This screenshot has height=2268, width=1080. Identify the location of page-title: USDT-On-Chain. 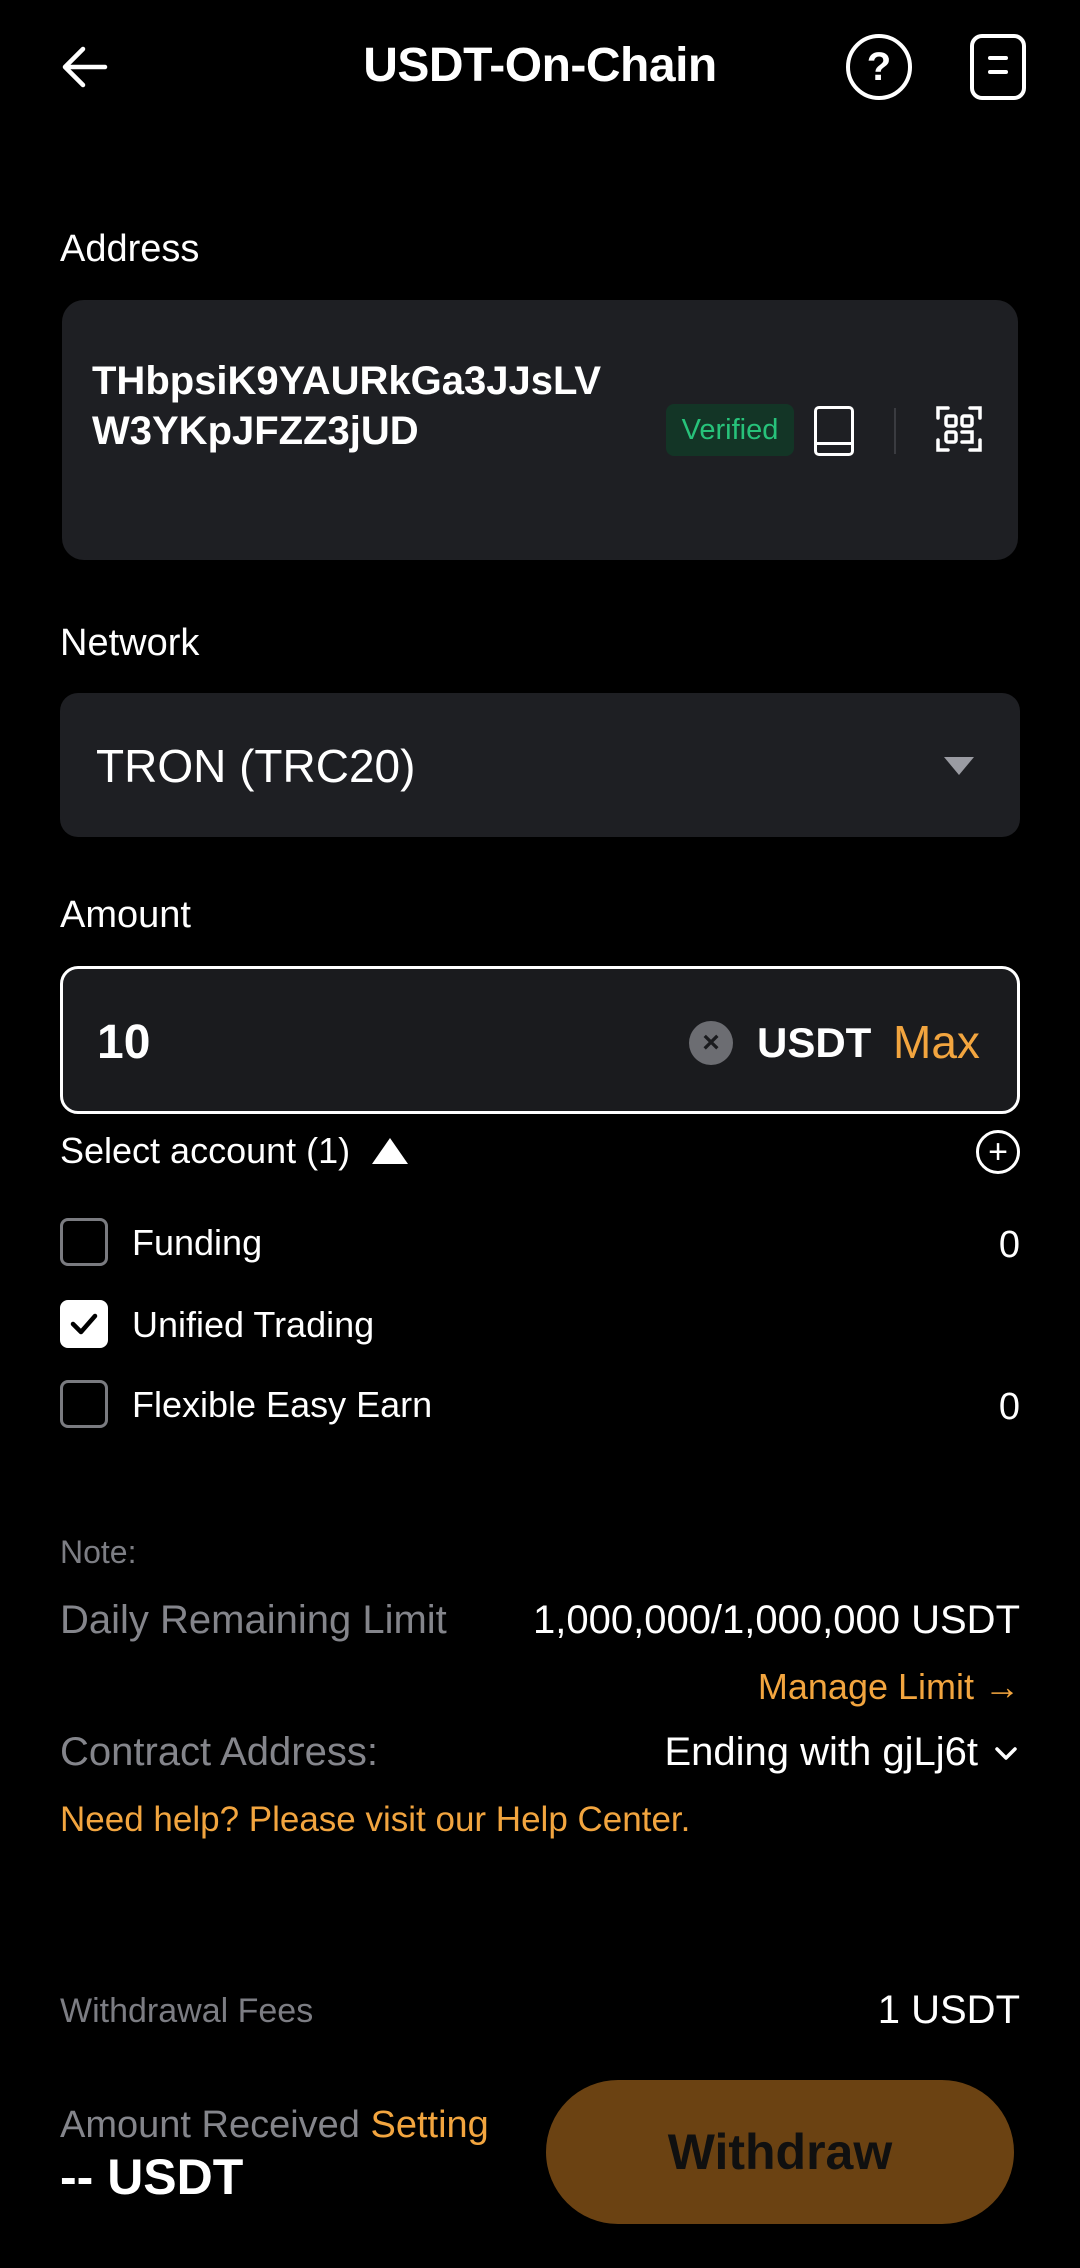
(540, 65).